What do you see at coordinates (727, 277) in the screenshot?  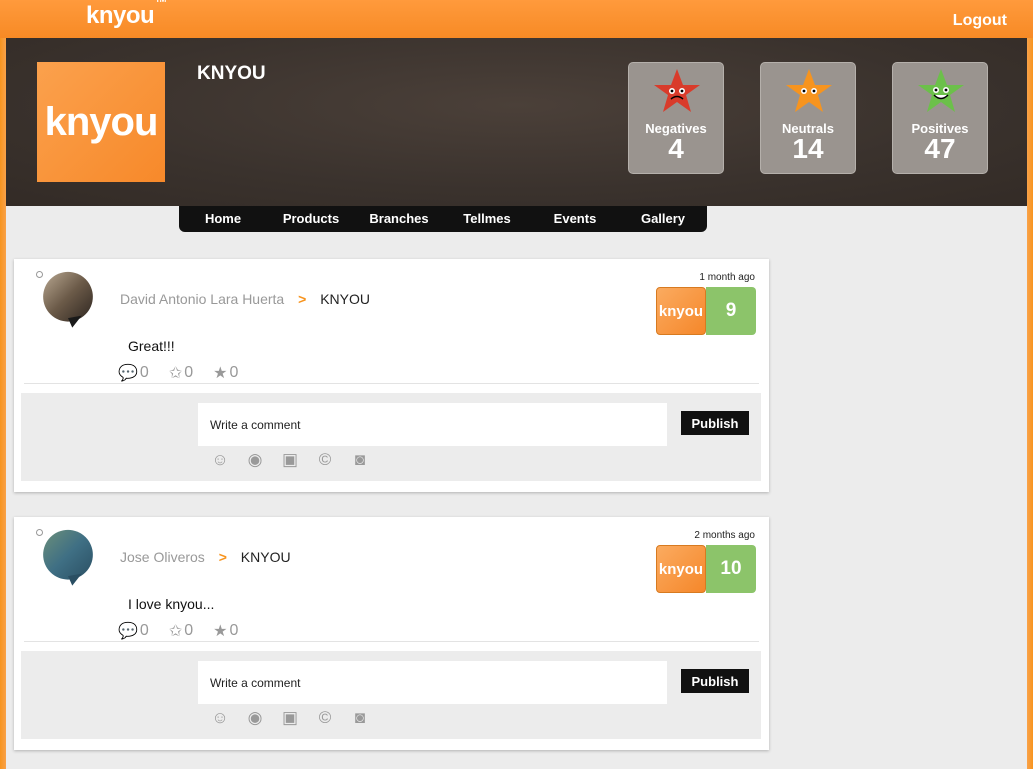 I see `post-time: 1 month ago` at bounding box center [727, 277].